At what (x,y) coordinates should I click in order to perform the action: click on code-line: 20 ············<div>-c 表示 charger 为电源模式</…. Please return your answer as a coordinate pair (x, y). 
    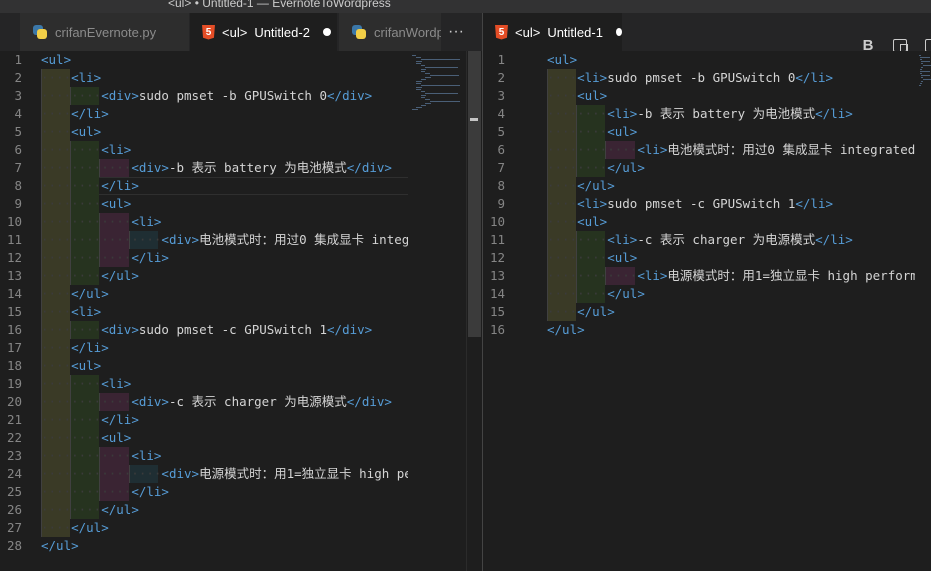
    Looking at the image, I should click on (204, 402).